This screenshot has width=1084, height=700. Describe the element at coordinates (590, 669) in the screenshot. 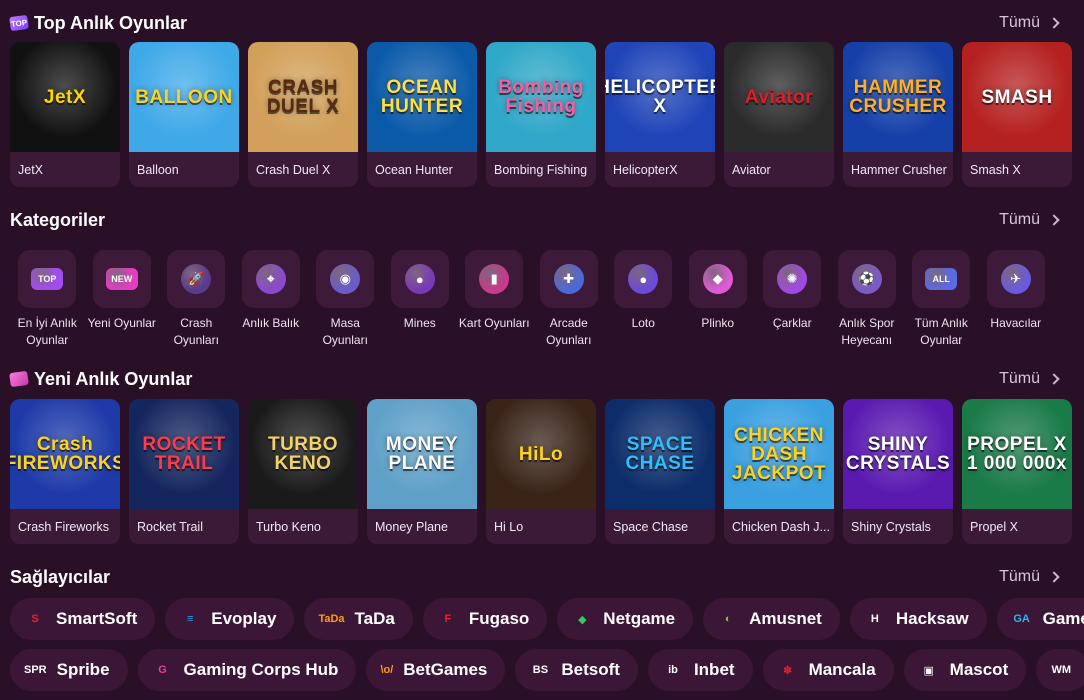

I see `provider-name: Betsoft` at that location.